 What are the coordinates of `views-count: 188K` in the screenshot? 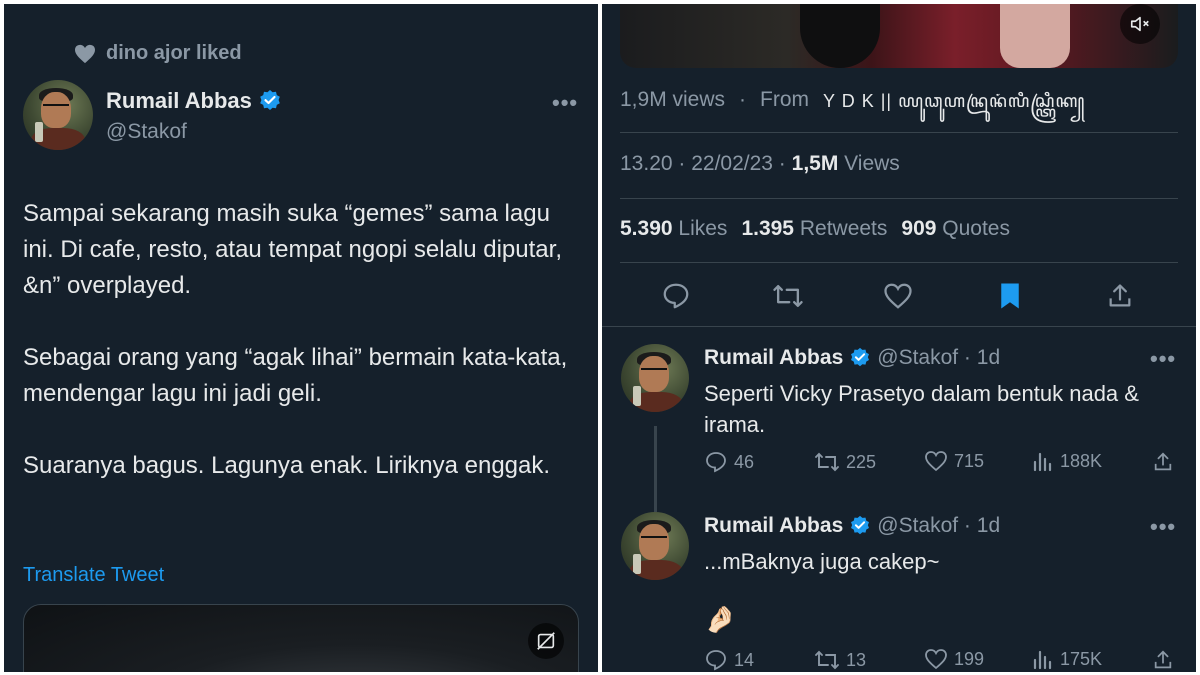 It's located at (1081, 460).